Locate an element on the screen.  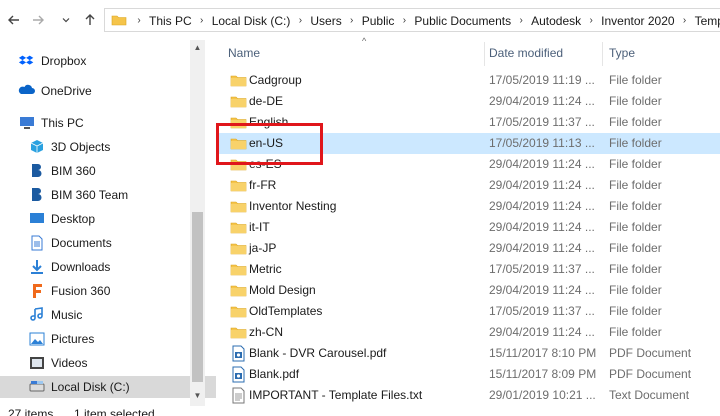
column-header-date: Date modified is located at coordinates (545, 53).